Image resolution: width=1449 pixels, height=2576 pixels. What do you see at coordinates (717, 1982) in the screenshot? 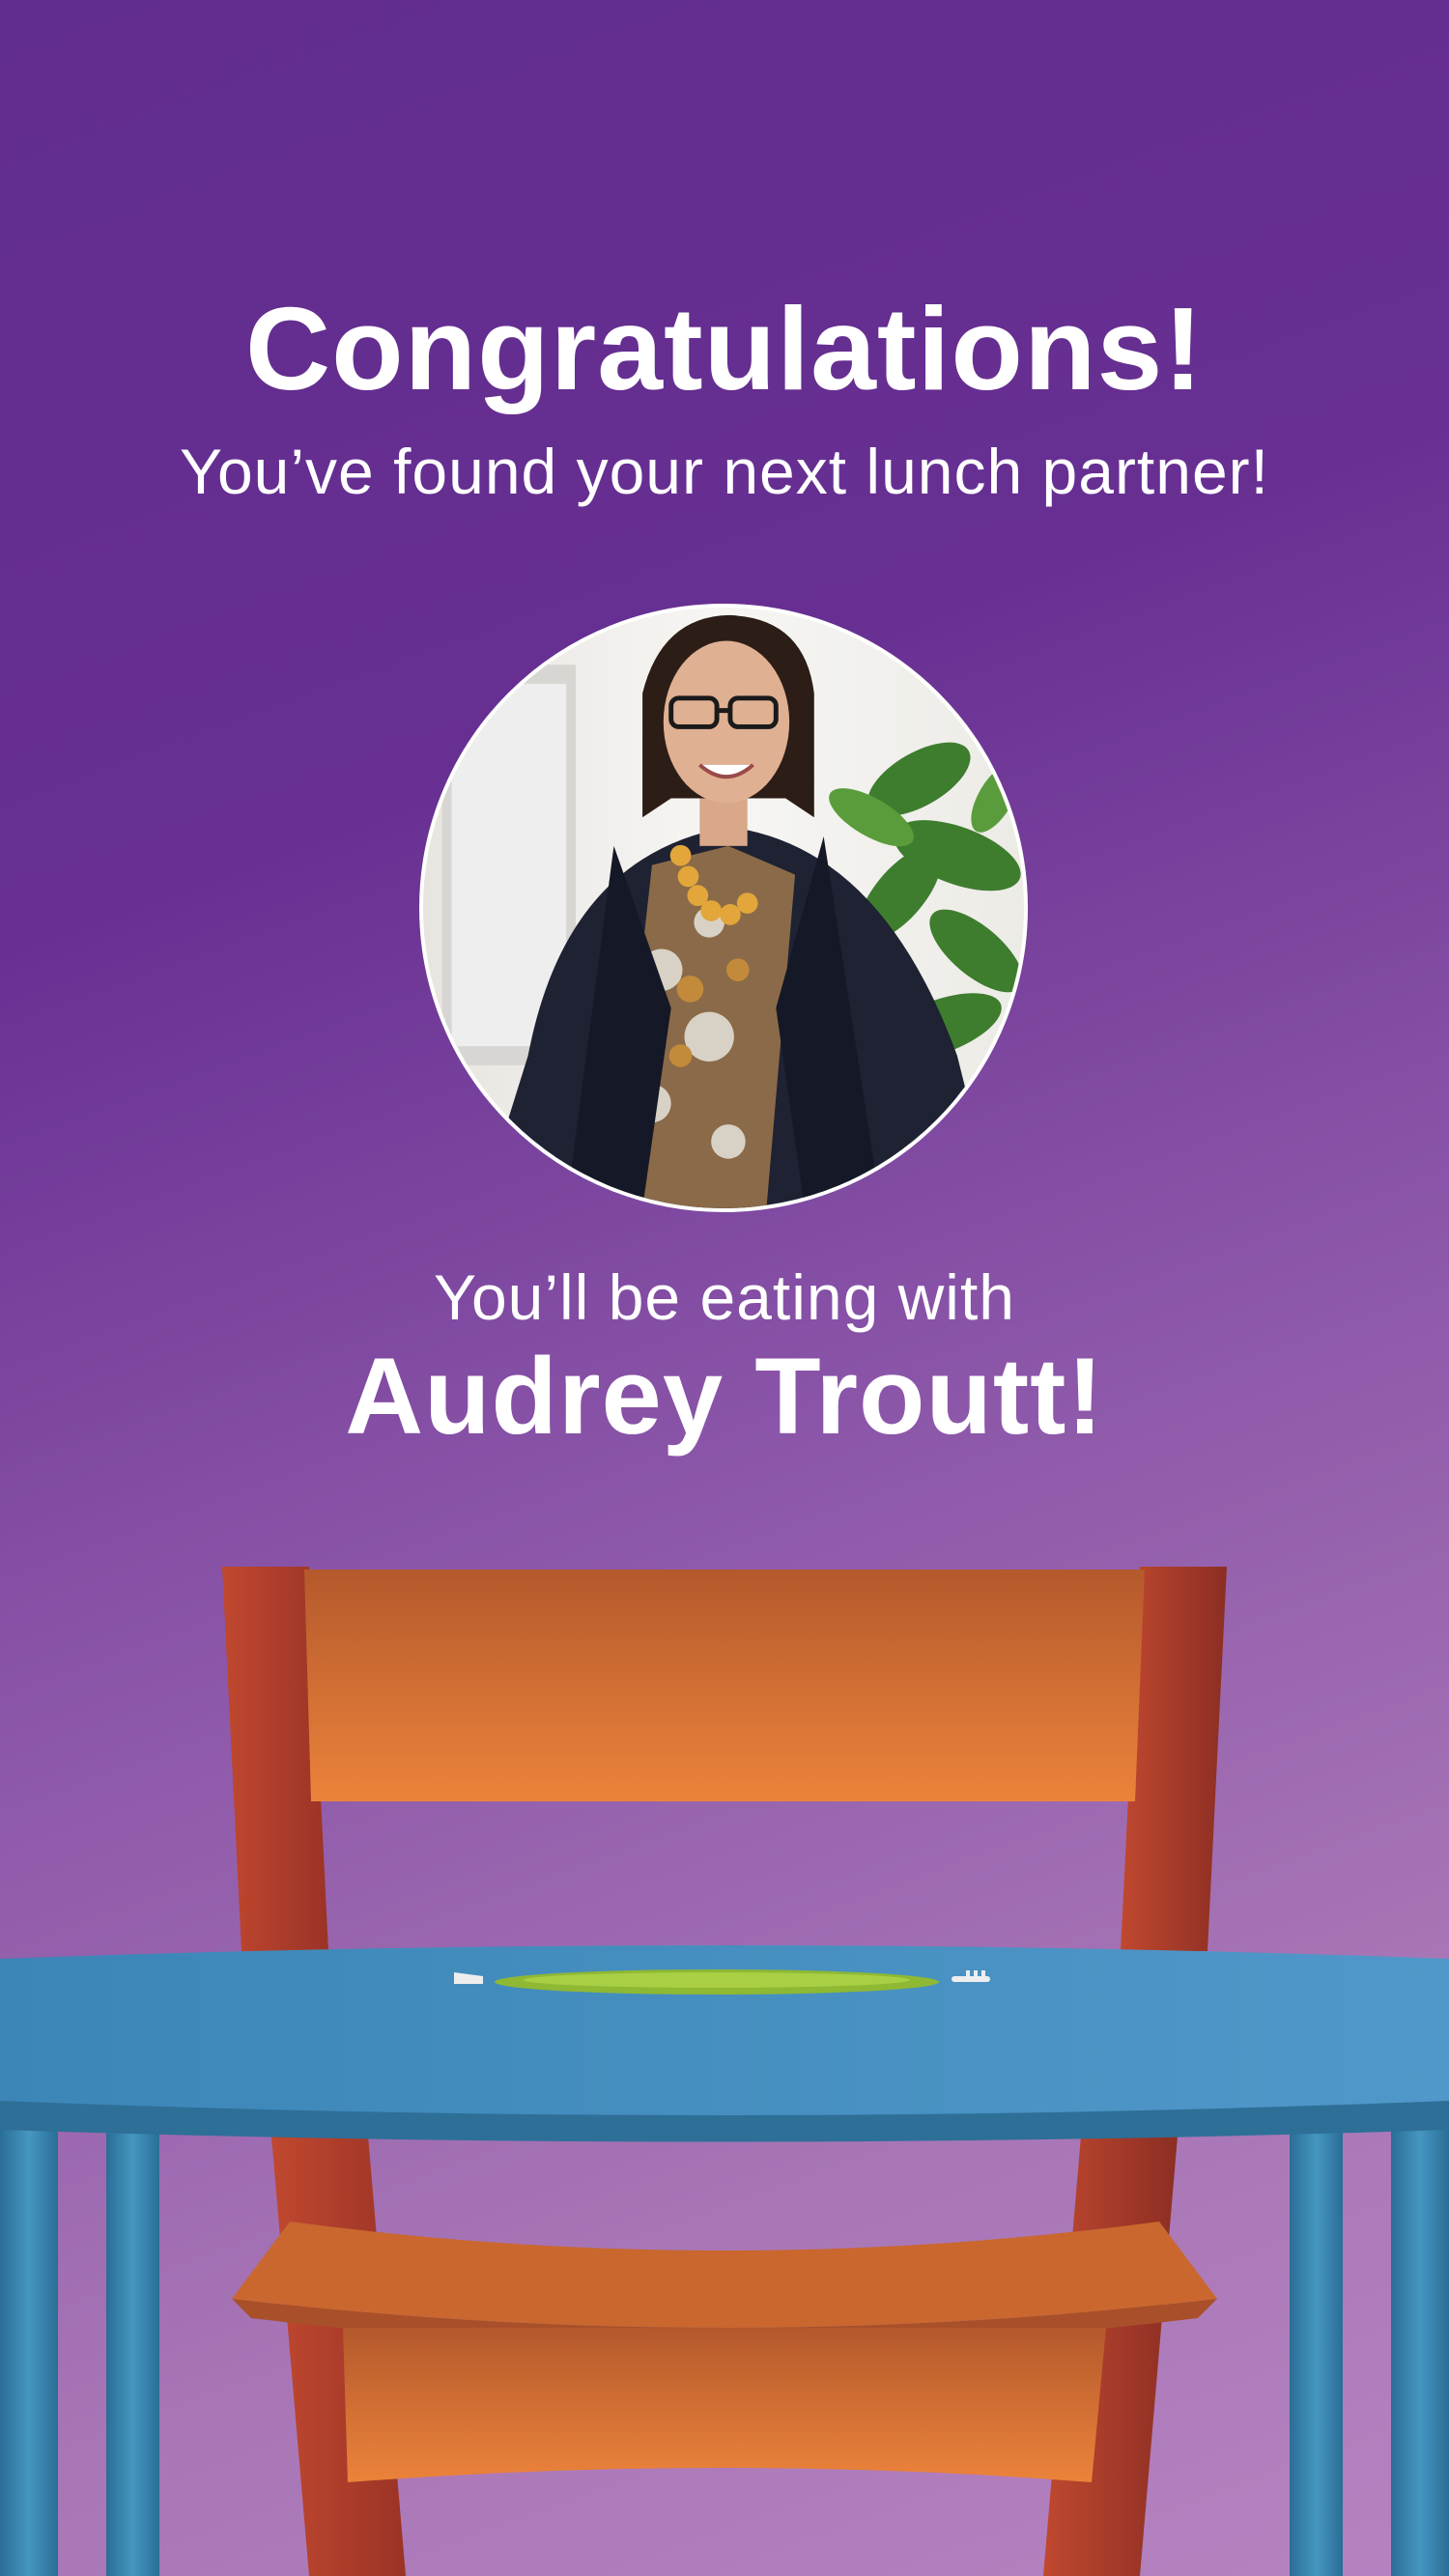
I see `plate-icon` at bounding box center [717, 1982].